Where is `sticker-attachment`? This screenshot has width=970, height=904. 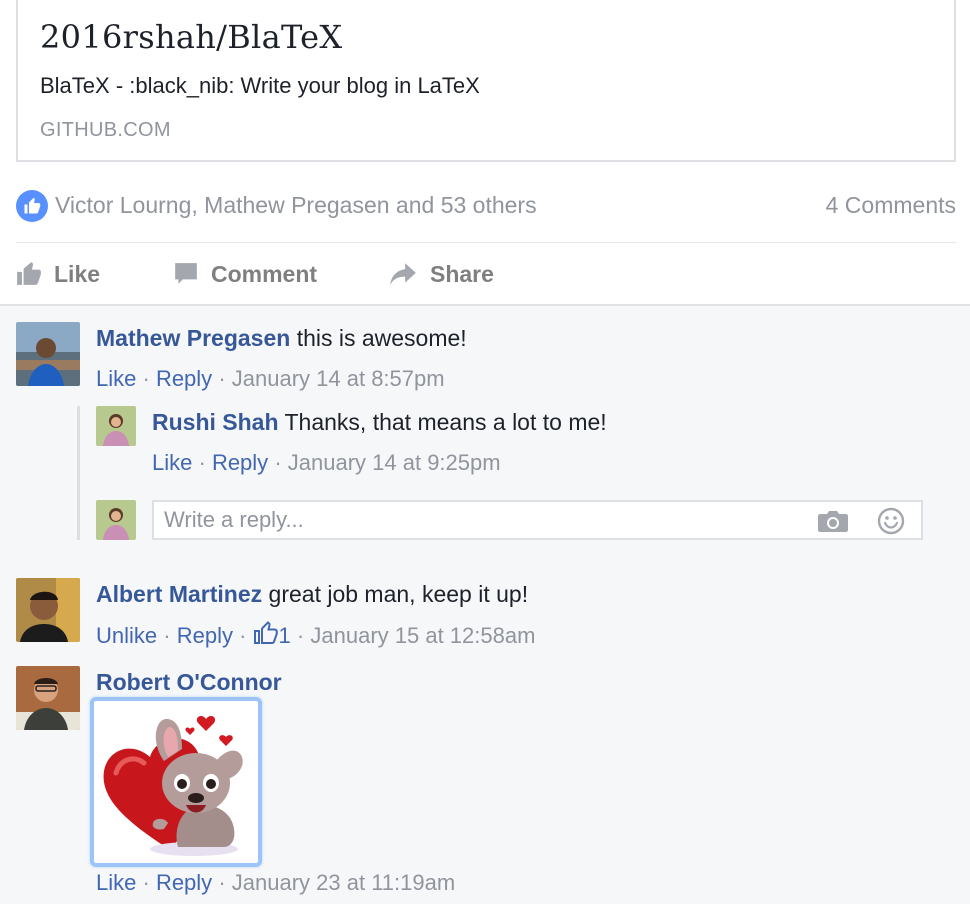
sticker-attachment is located at coordinates (176, 782).